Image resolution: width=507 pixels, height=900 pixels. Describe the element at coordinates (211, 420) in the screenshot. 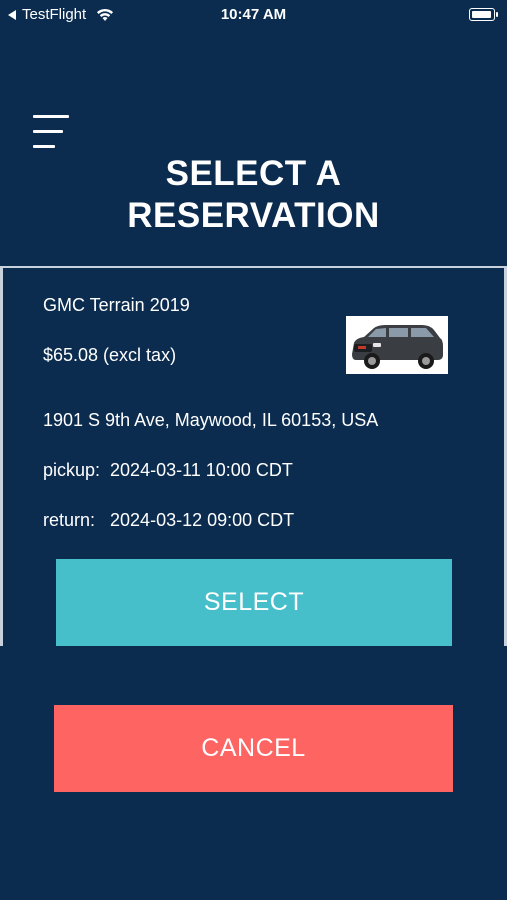

I see `pickup-address: 1901 S 9th Ave, Maywood, IL 60153, USA` at that location.